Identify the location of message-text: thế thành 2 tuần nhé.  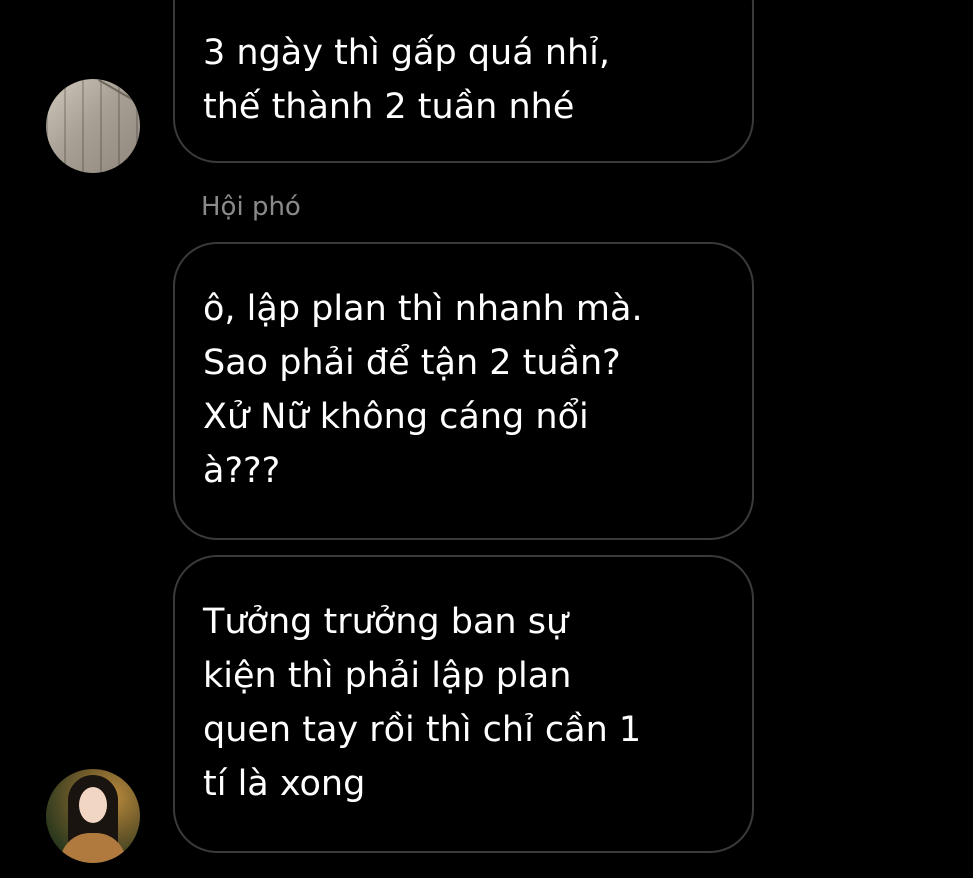
(389, 107).